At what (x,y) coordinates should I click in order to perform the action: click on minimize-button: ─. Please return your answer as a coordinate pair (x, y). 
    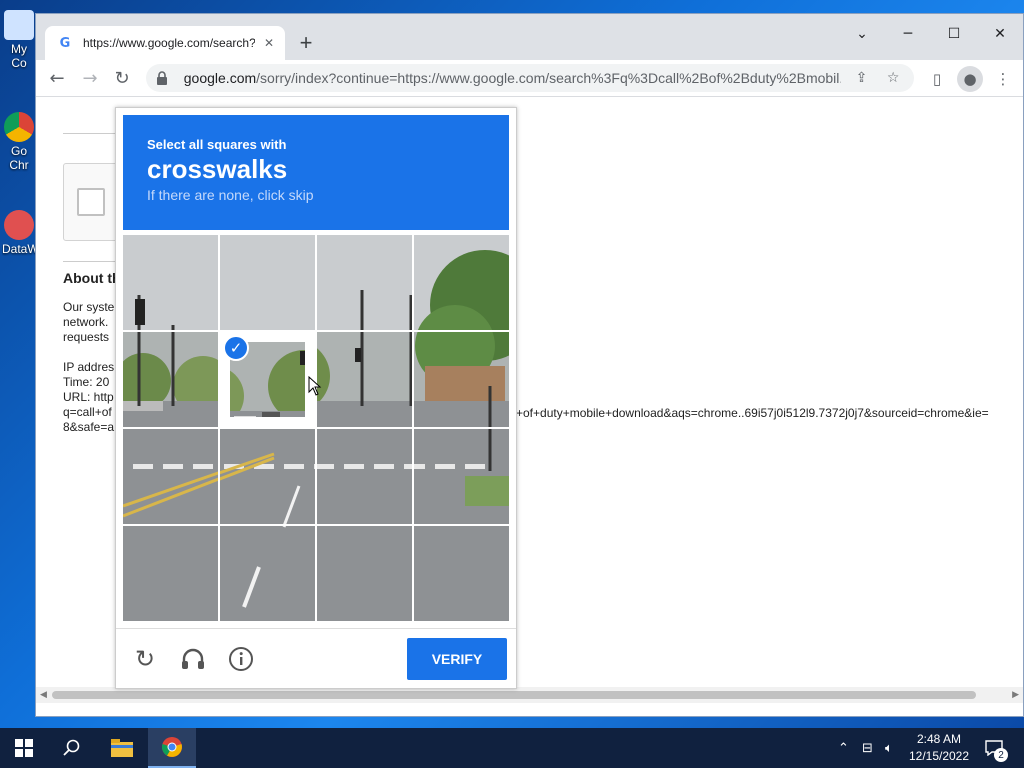
    Looking at the image, I should click on (908, 34).